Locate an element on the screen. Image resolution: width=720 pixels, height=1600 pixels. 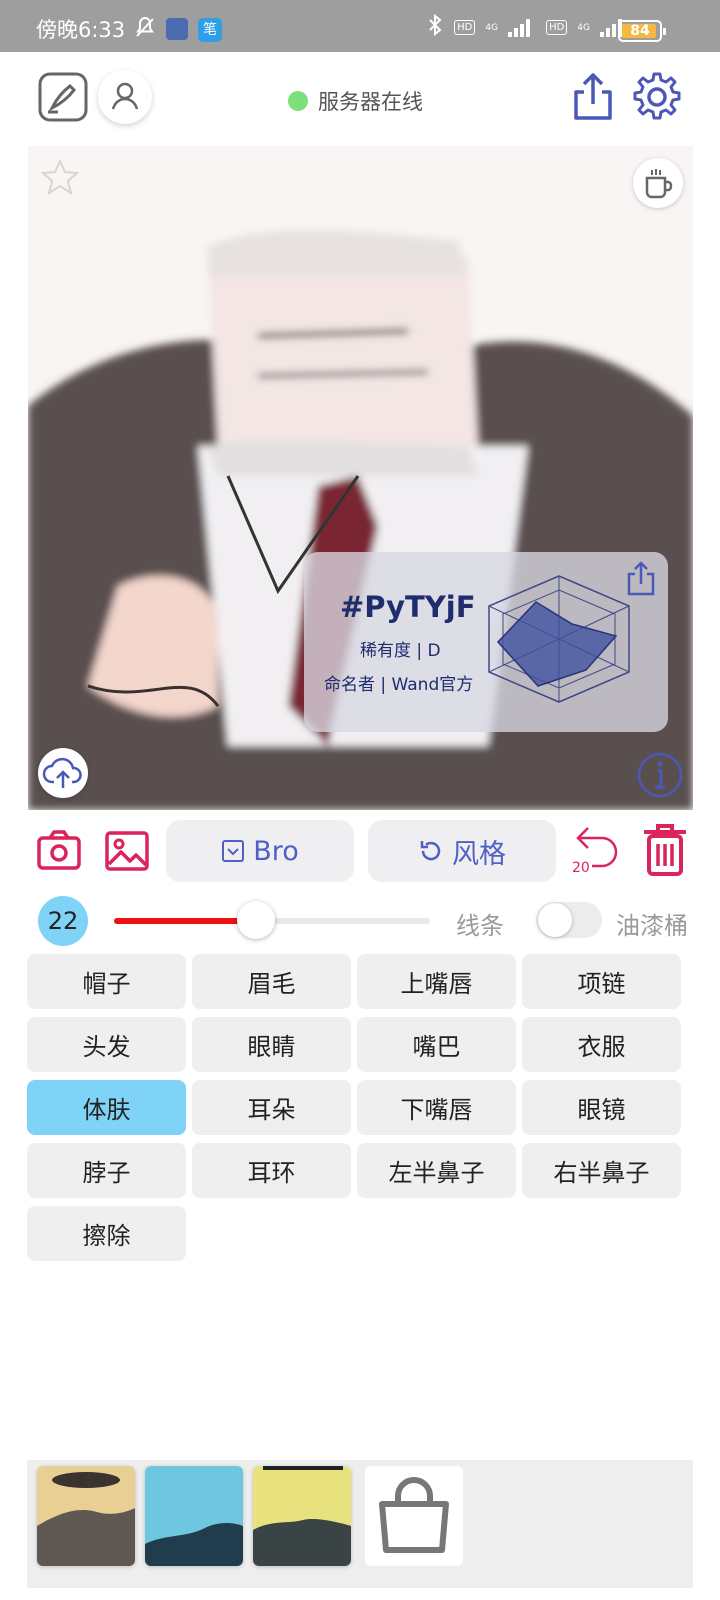
network-type-2: 4G is located at coordinates (583, 27).